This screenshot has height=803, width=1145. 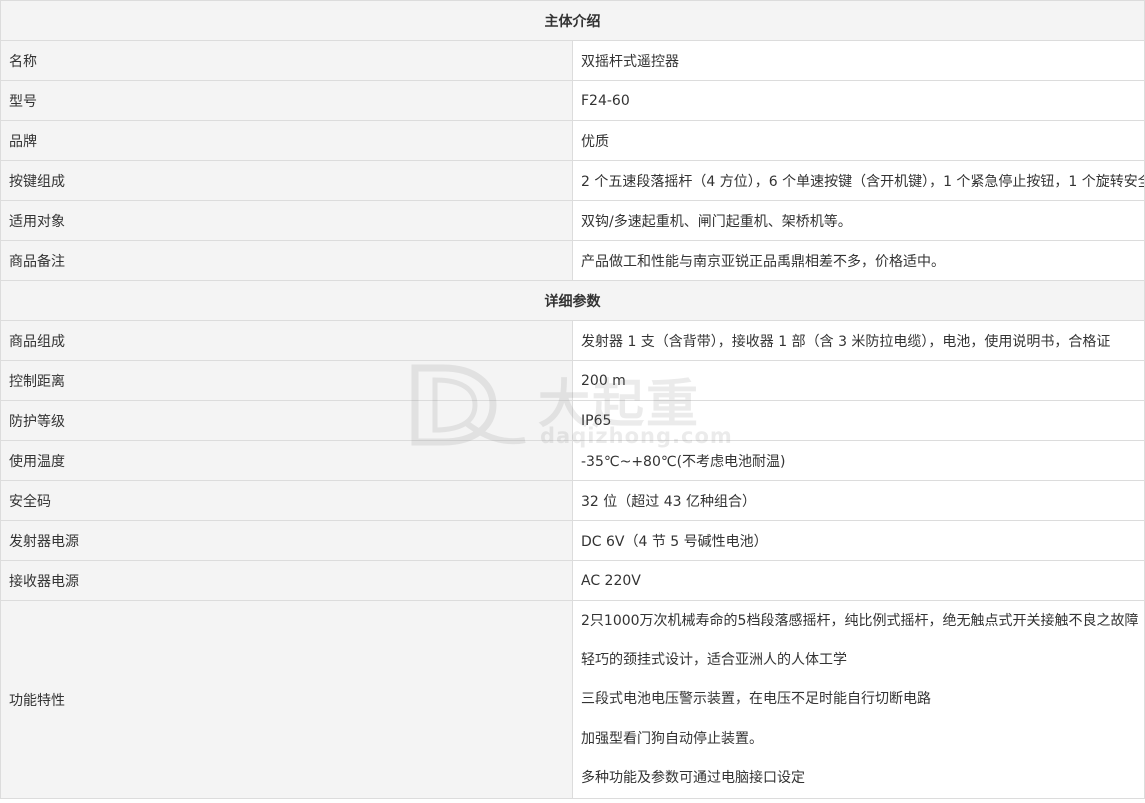 I want to click on table-row-temperature: 使用温度 -35℃~+80℃(不考虑电池耐温), so click(x=572, y=460).